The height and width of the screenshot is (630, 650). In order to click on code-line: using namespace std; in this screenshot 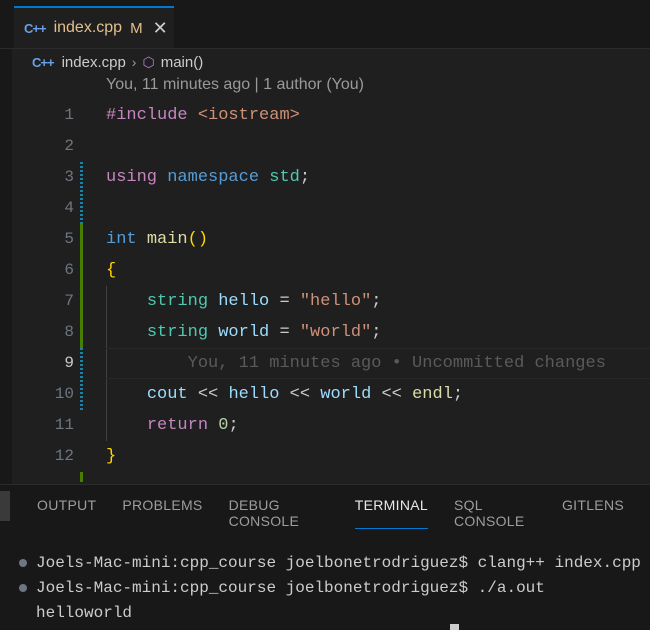, I will do `click(208, 177)`.